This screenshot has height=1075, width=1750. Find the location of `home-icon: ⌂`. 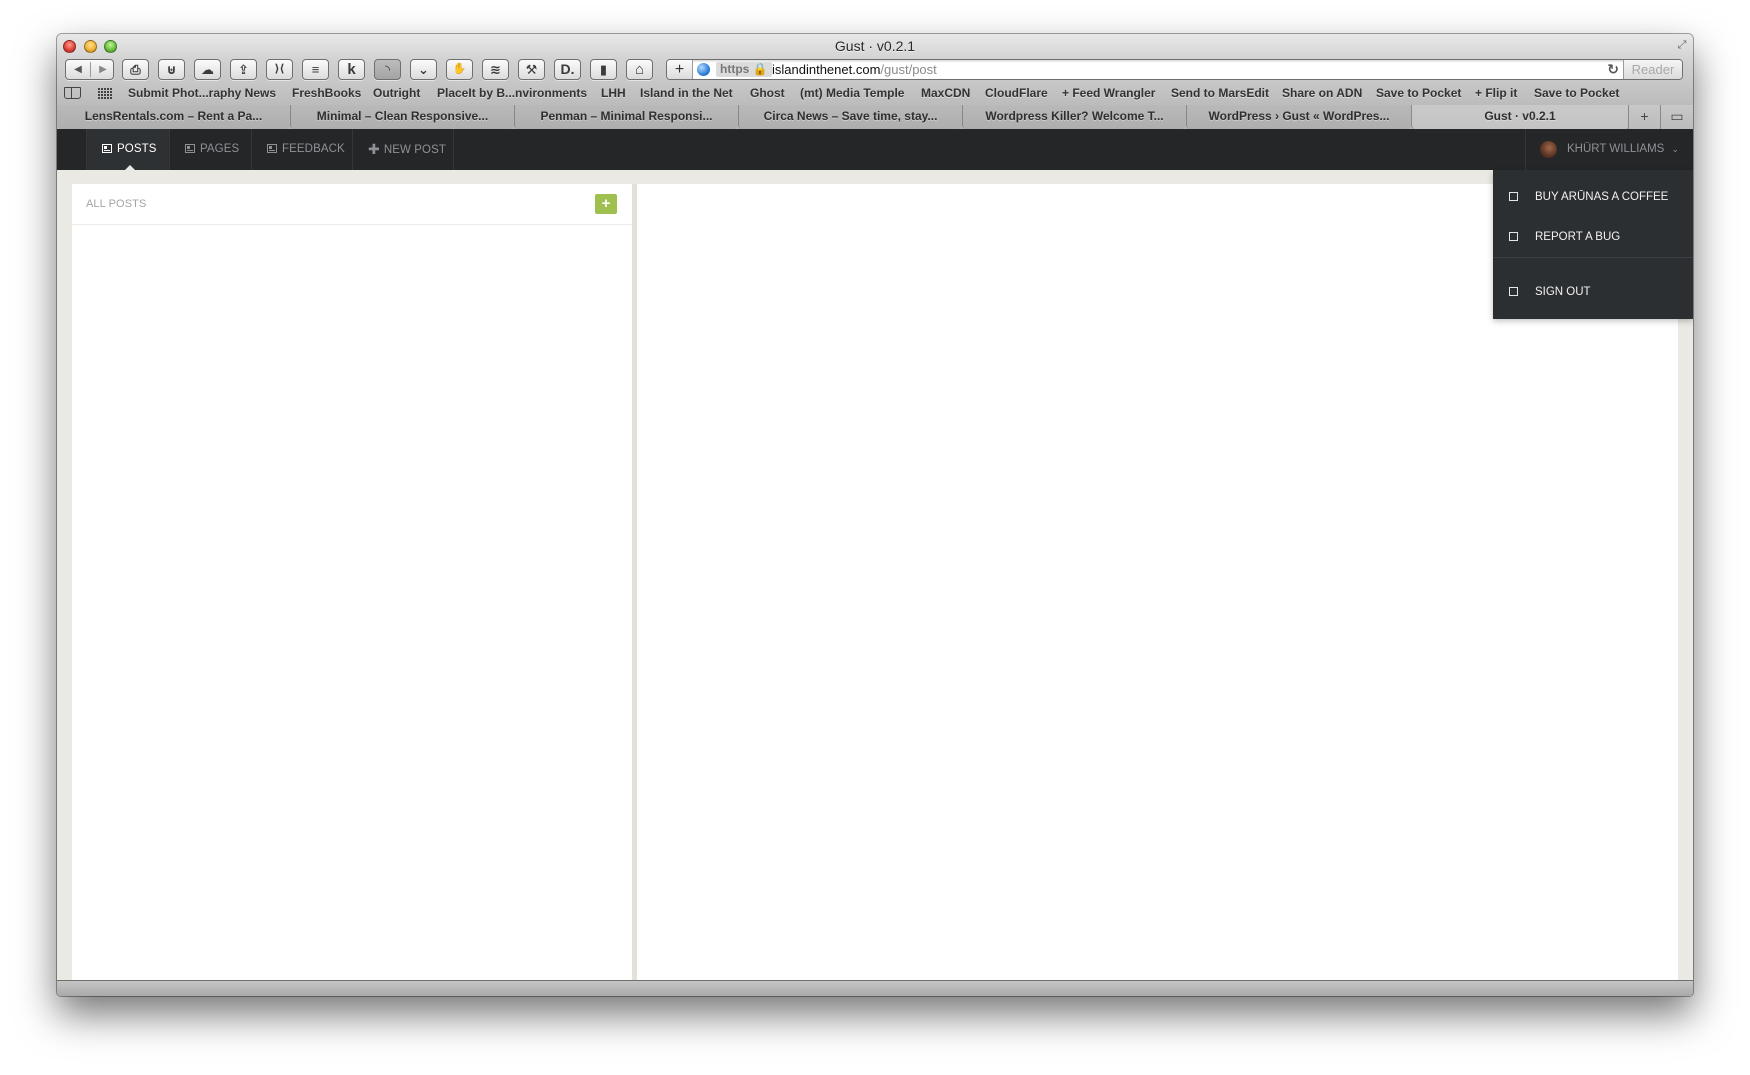

home-icon: ⌂ is located at coordinates (639, 69).